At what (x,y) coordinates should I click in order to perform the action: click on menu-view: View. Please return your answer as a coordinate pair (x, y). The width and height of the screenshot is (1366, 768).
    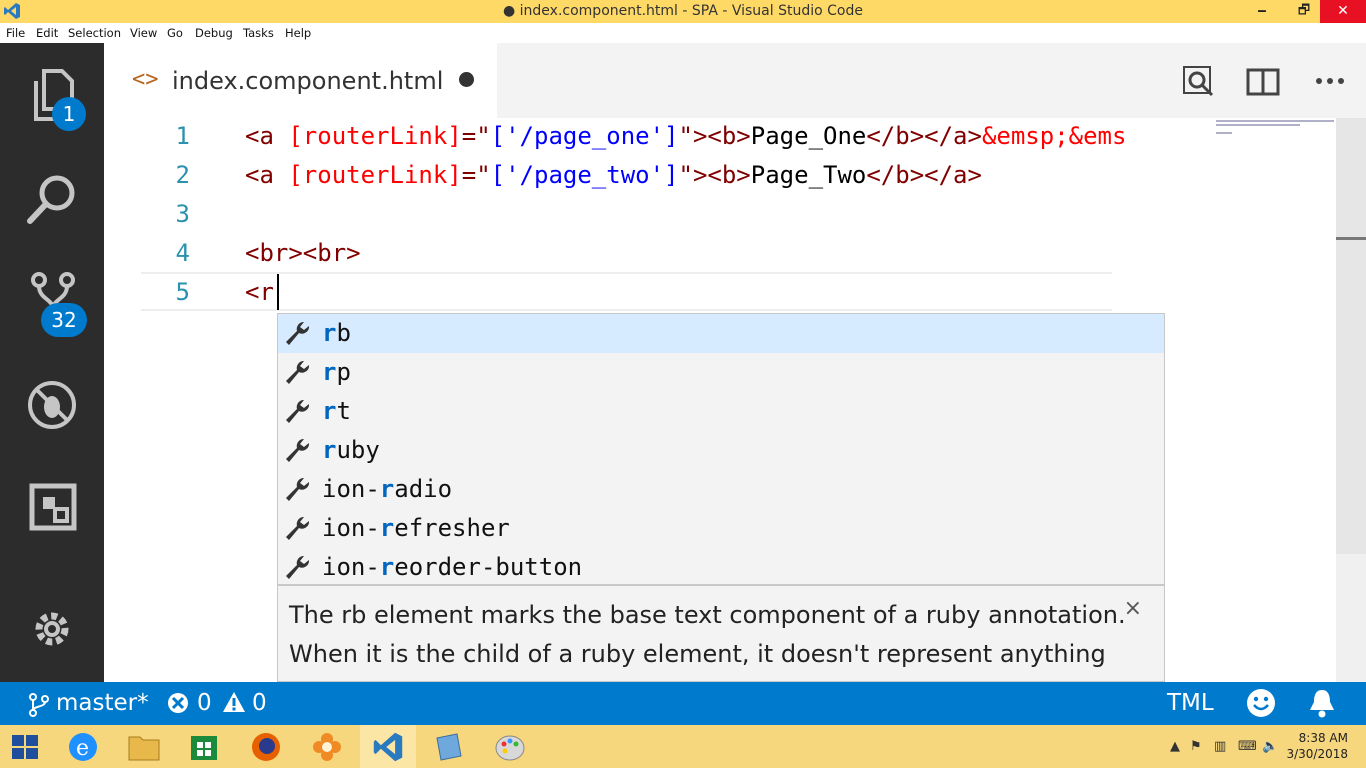
    Looking at the image, I should click on (143, 33).